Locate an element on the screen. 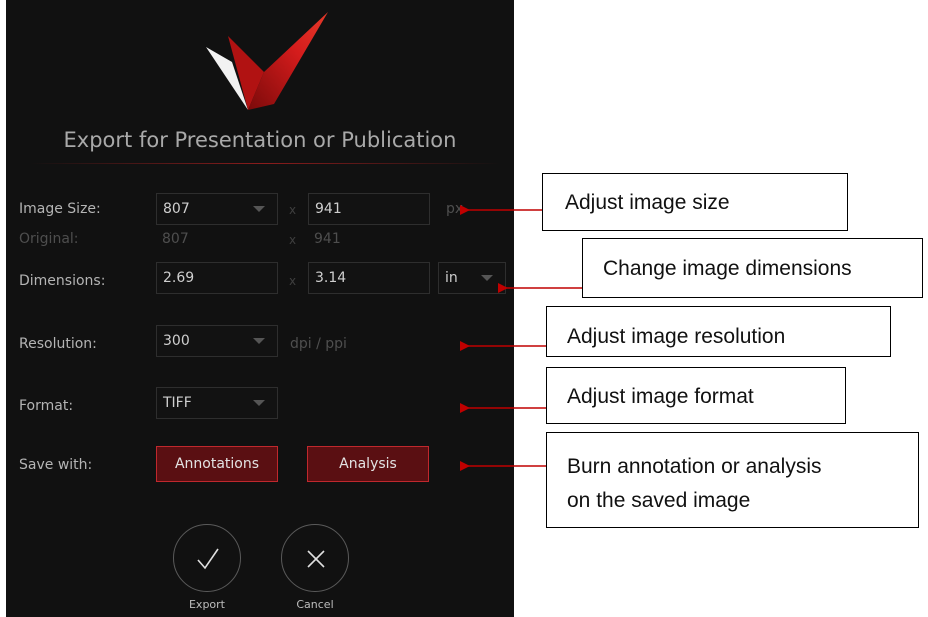 This screenshot has height=617, width=928. callout-adjust-size: Adjust image size is located at coordinates (695, 202).